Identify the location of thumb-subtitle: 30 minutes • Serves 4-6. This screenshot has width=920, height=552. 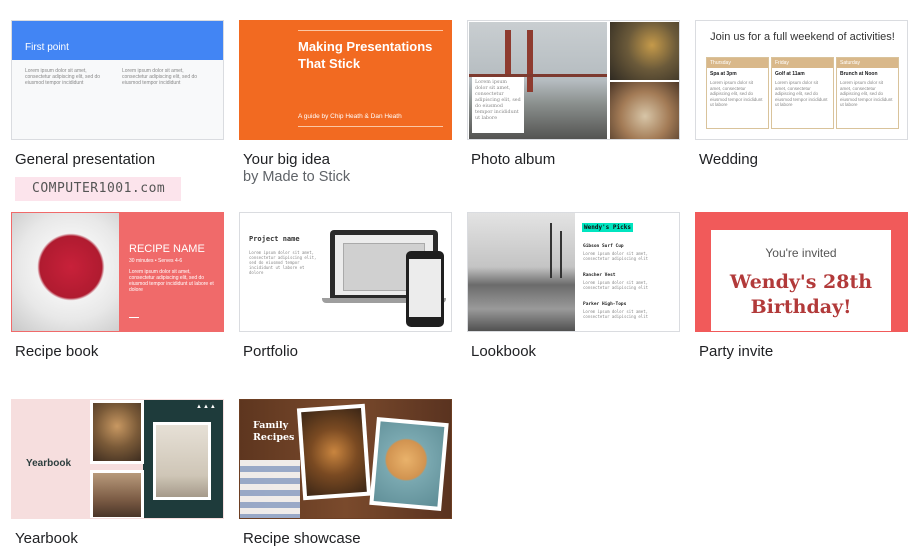
(156, 261).